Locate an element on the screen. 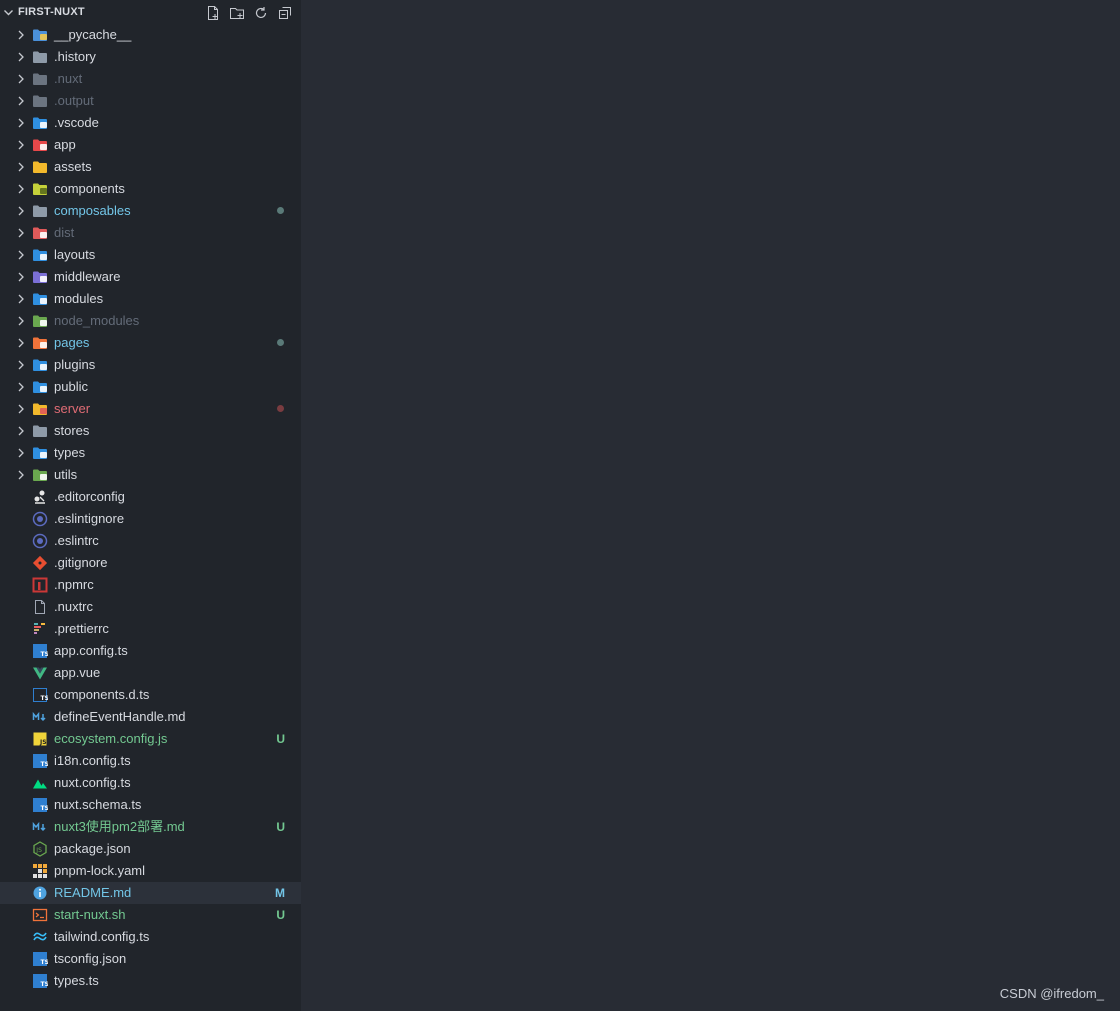 The width and height of the screenshot is (1120, 1011). file-row: JS package.json is located at coordinates (150, 849).